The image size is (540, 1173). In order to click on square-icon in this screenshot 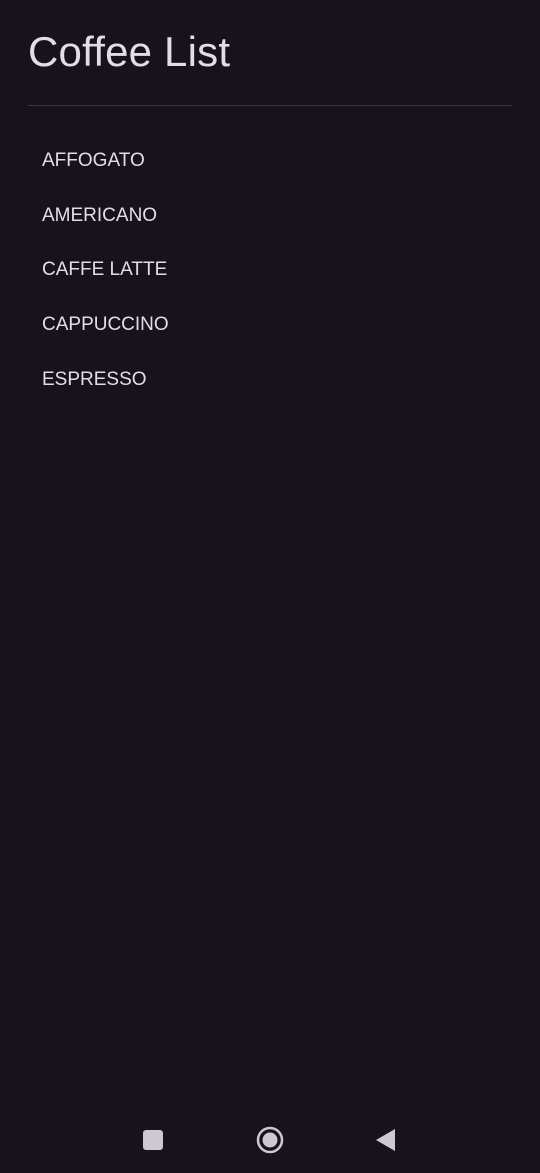, I will do `click(153, 1140)`.